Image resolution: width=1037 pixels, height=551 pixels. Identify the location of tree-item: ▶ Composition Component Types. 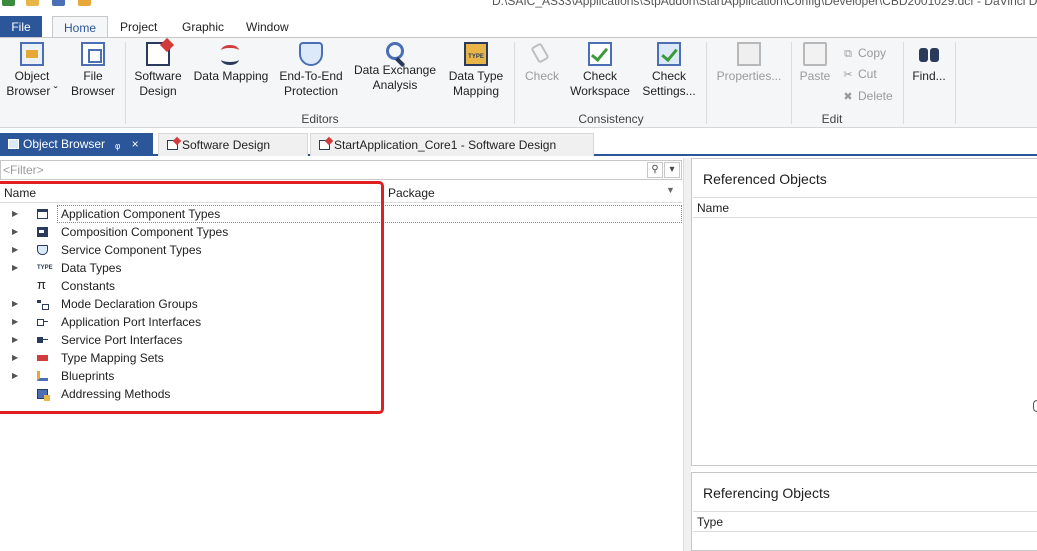
(341, 232).